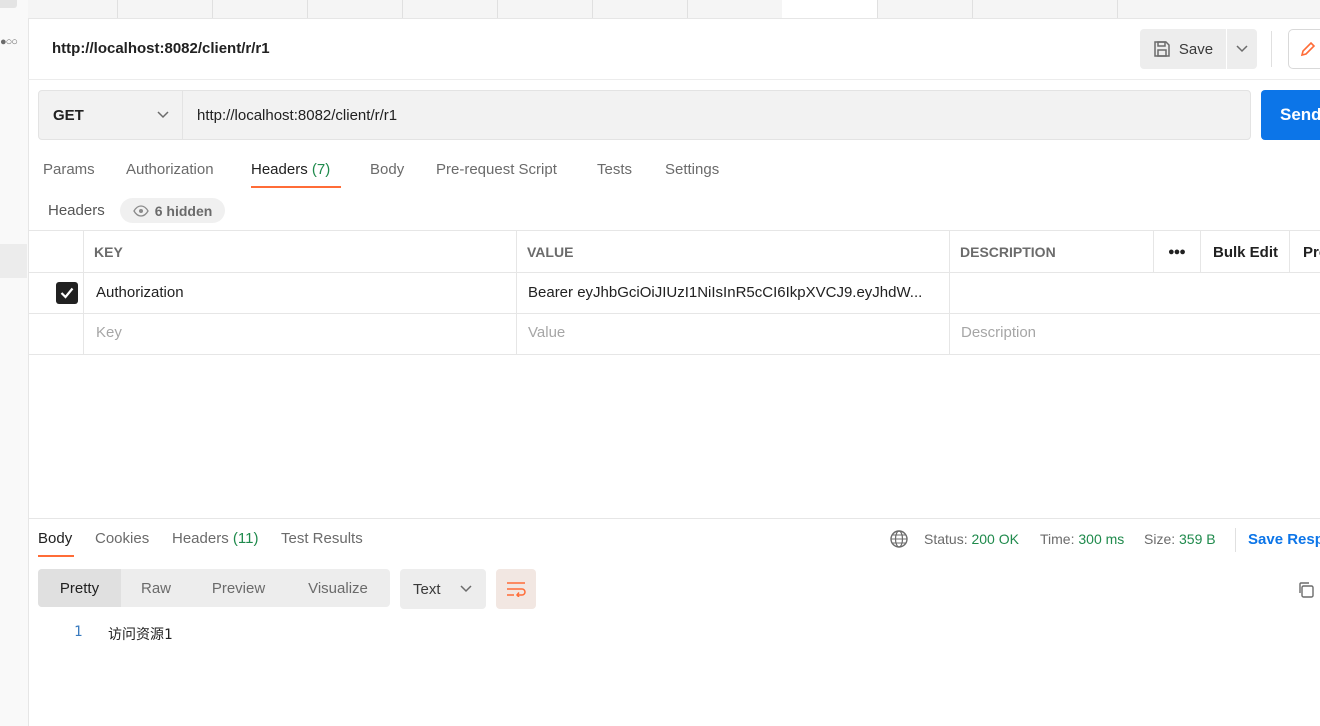 Image resolution: width=1320 pixels, height=726 pixels. I want to click on status-value: 200 OK, so click(995, 539).